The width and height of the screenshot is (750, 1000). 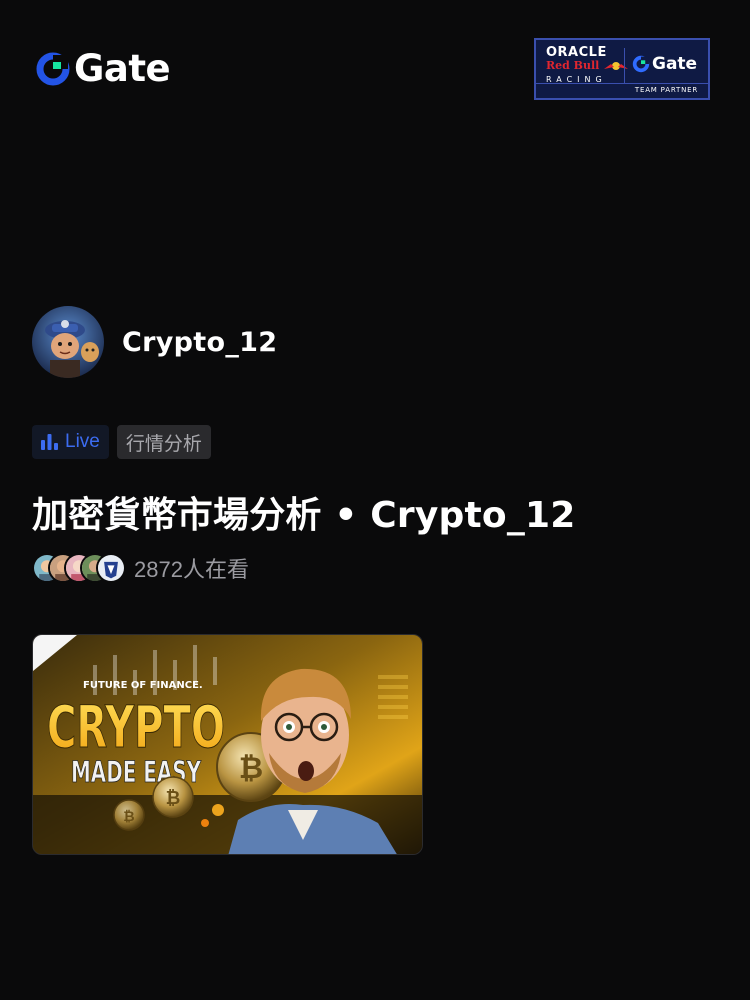 I want to click on badge-gate-text: Gate, so click(x=675, y=64).